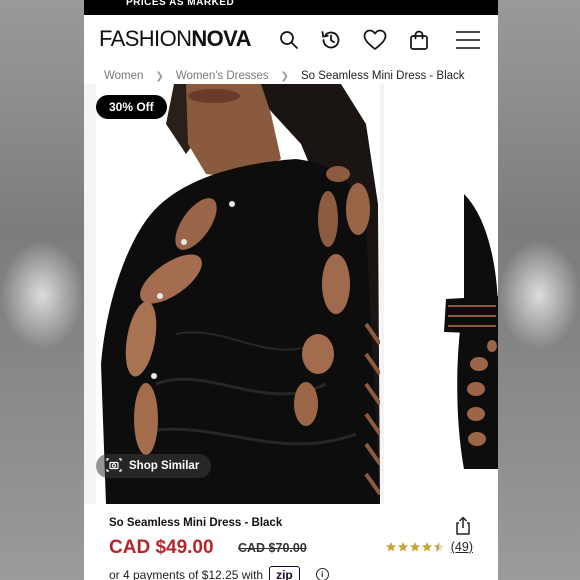 This screenshot has height=580, width=580. What do you see at coordinates (468, 40) in the screenshot?
I see `menu-icon` at bounding box center [468, 40].